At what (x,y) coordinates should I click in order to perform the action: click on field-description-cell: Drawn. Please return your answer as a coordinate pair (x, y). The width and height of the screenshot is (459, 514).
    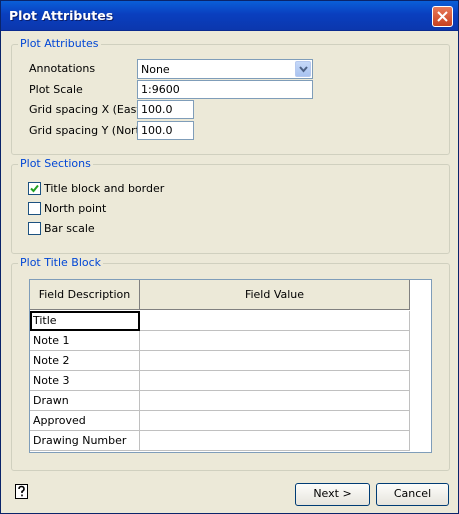
    Looking at the image, I should click on (85, 401).